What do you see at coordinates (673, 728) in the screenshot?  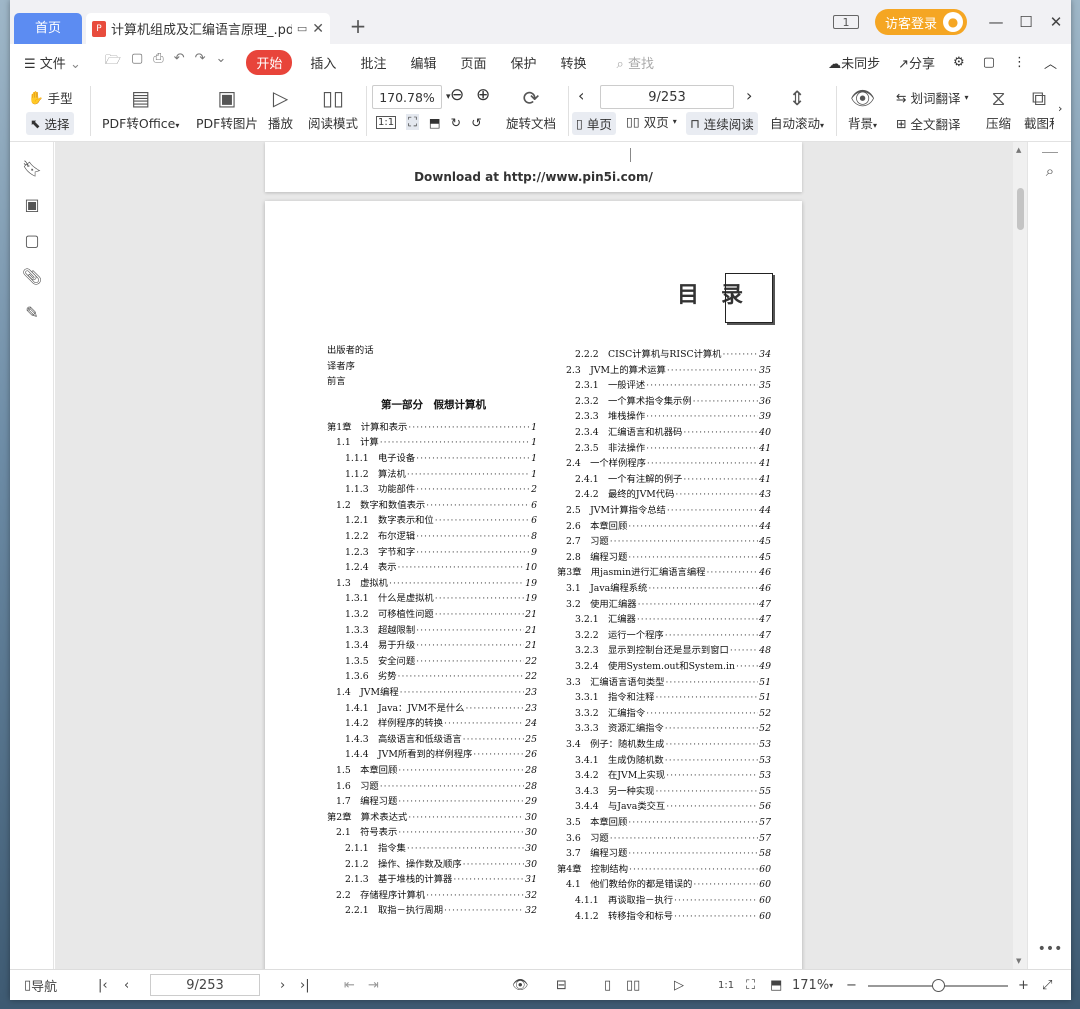 I see `toc-entry: 3.3.3 资源汇编指令 52` at bounding box center [673, 728].